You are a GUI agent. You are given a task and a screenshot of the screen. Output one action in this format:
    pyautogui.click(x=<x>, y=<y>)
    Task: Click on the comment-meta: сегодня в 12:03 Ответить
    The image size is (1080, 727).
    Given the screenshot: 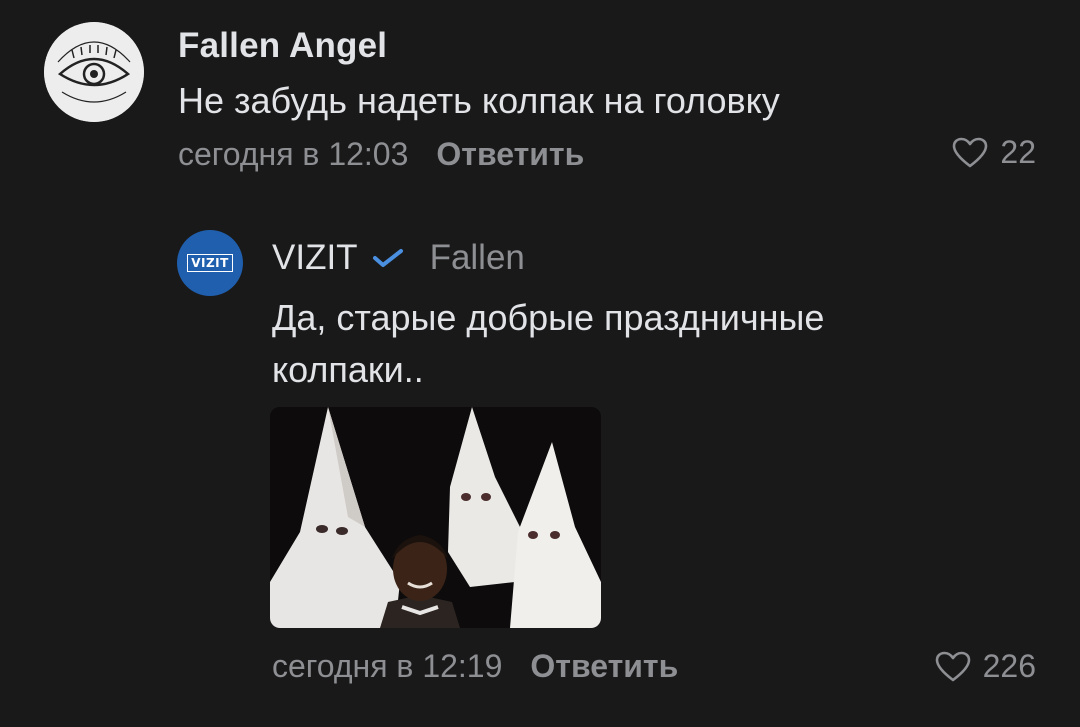 What is the action you would take?
    pyautogui.click(x=381, y=154)
    